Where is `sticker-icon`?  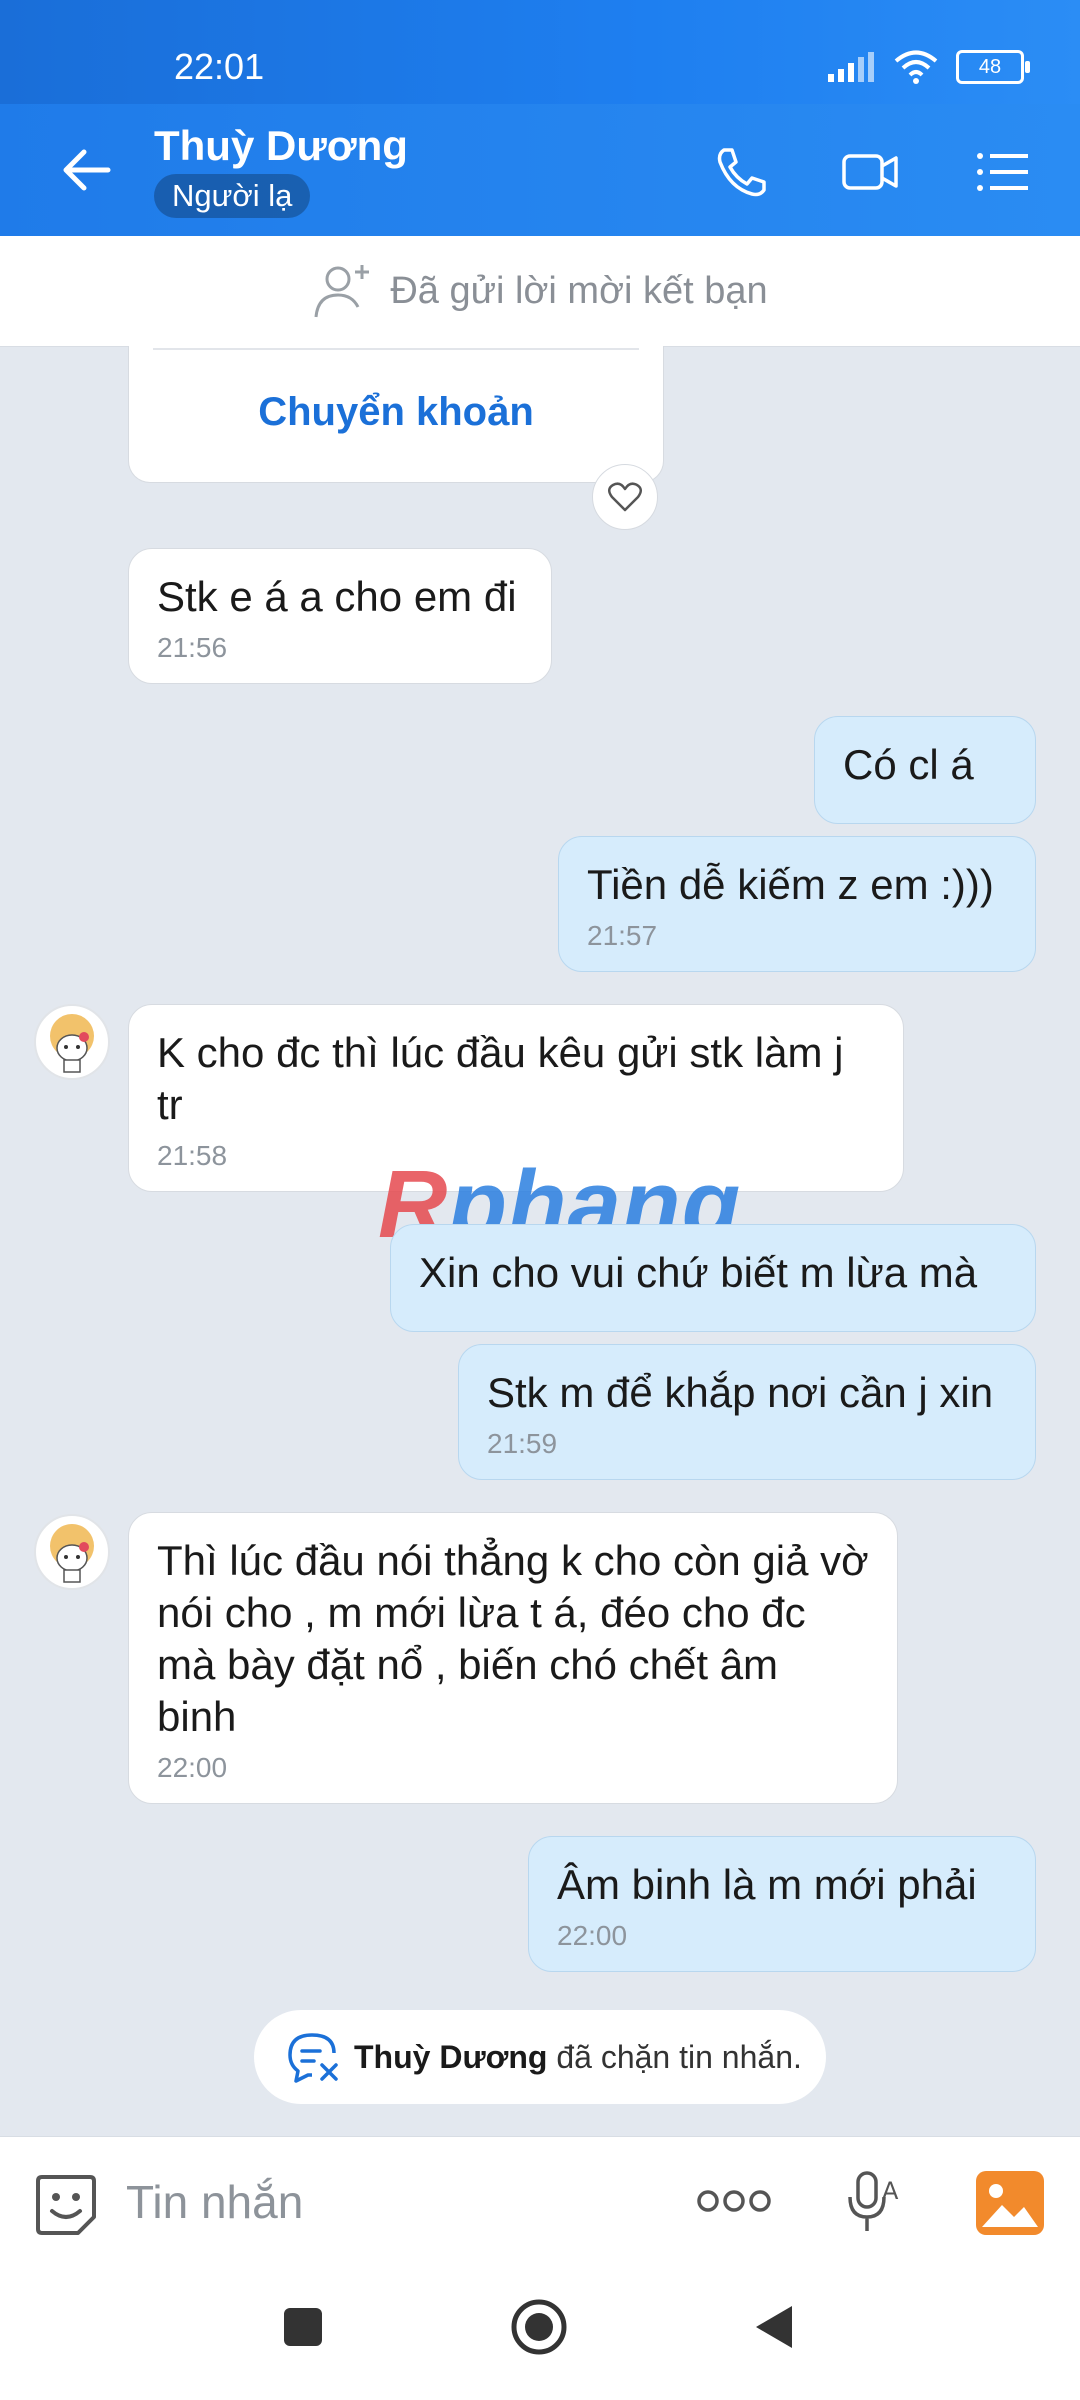 sticker-icon is located at coordinates (66, 2205).